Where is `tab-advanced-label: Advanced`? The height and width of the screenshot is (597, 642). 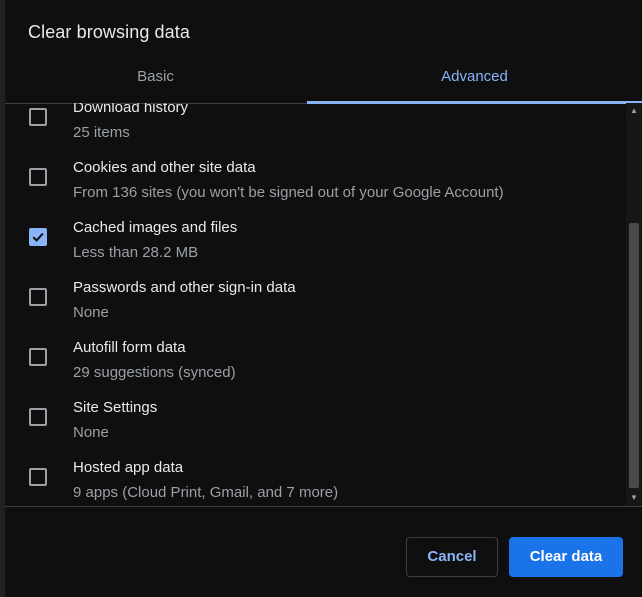
tab-advanced-label: Advanced is located at coordinates (474, 76).